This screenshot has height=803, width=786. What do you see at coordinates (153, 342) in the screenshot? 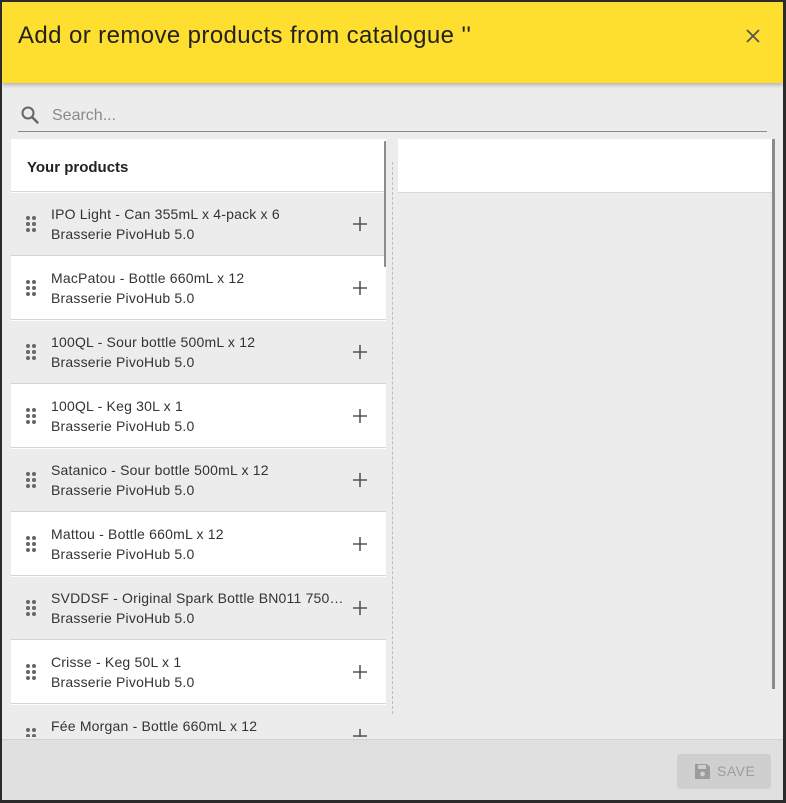
I see `product-name: 100QL - Sour bottle 500mL x 12` at bounding box center [153, 342].